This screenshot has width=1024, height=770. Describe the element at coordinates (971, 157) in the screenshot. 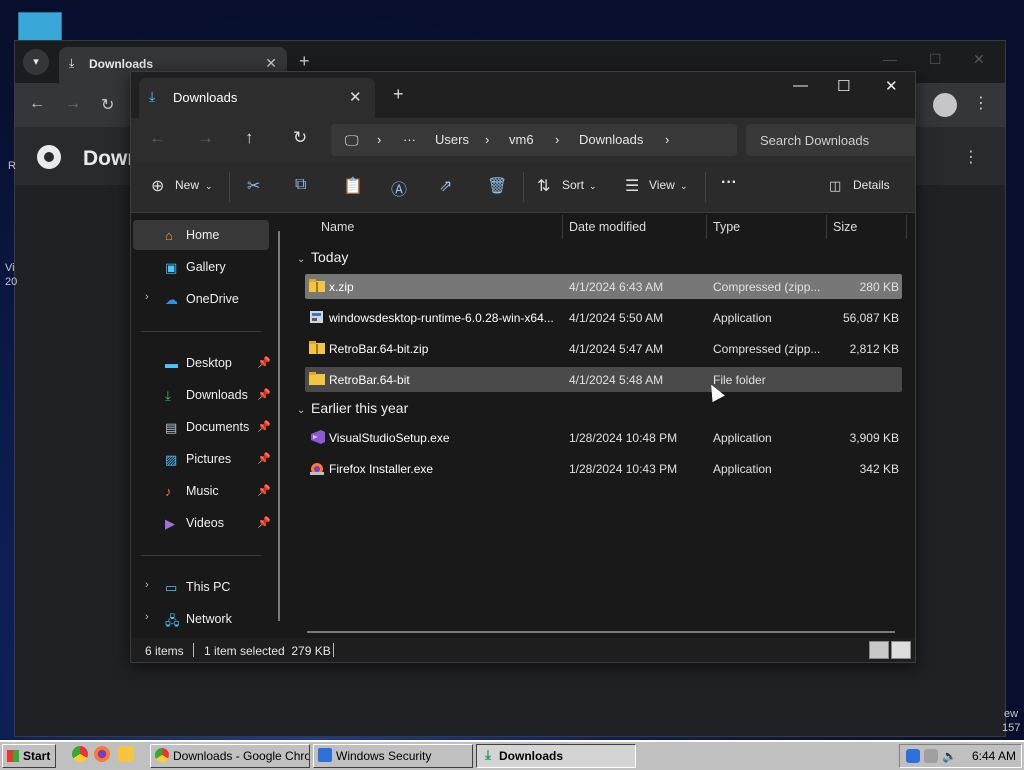

I see `chrome-page-menu-icon: ⋮` at that location.